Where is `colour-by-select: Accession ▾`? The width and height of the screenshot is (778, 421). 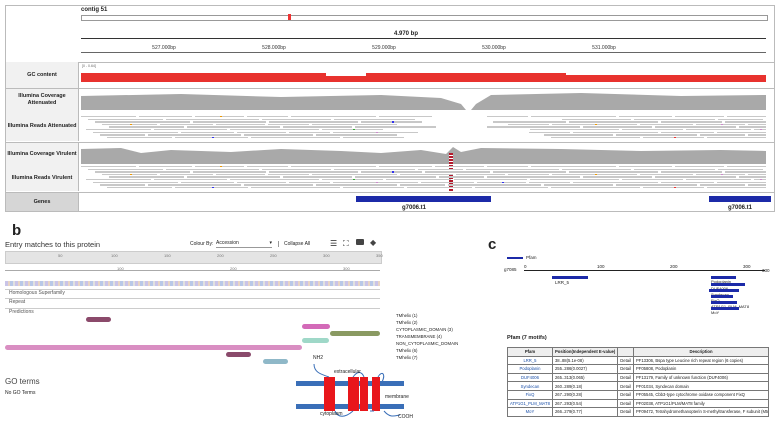 colour-by-select: Accession ▾ is located at coordinates (244, 244).